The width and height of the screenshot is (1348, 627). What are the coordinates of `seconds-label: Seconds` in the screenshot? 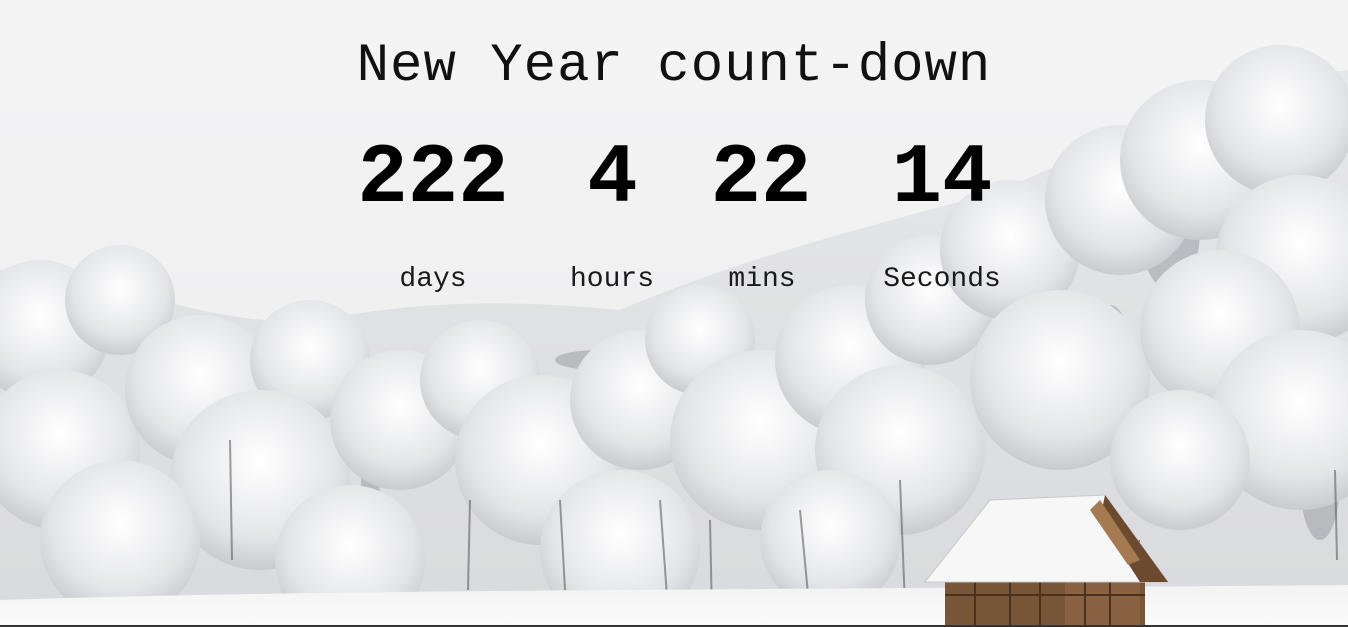 It's located at (942, 279).